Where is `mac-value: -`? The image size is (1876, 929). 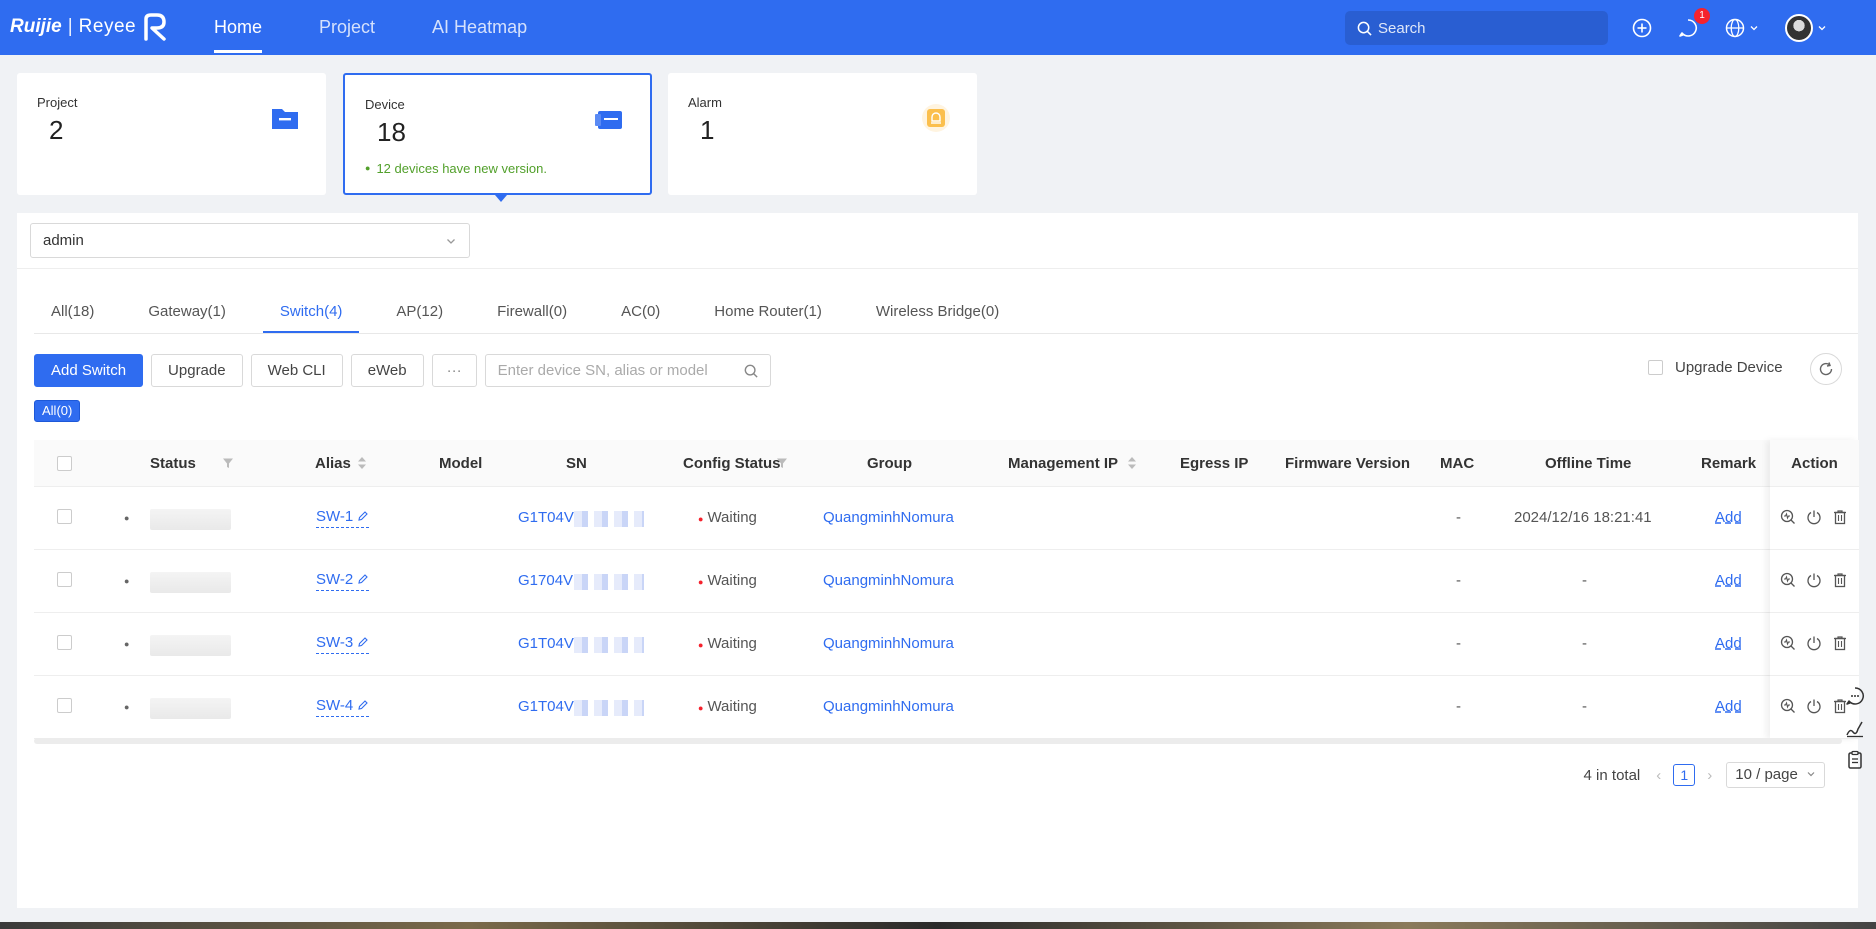
mac-value: - is located at coordinates (1458, 580).